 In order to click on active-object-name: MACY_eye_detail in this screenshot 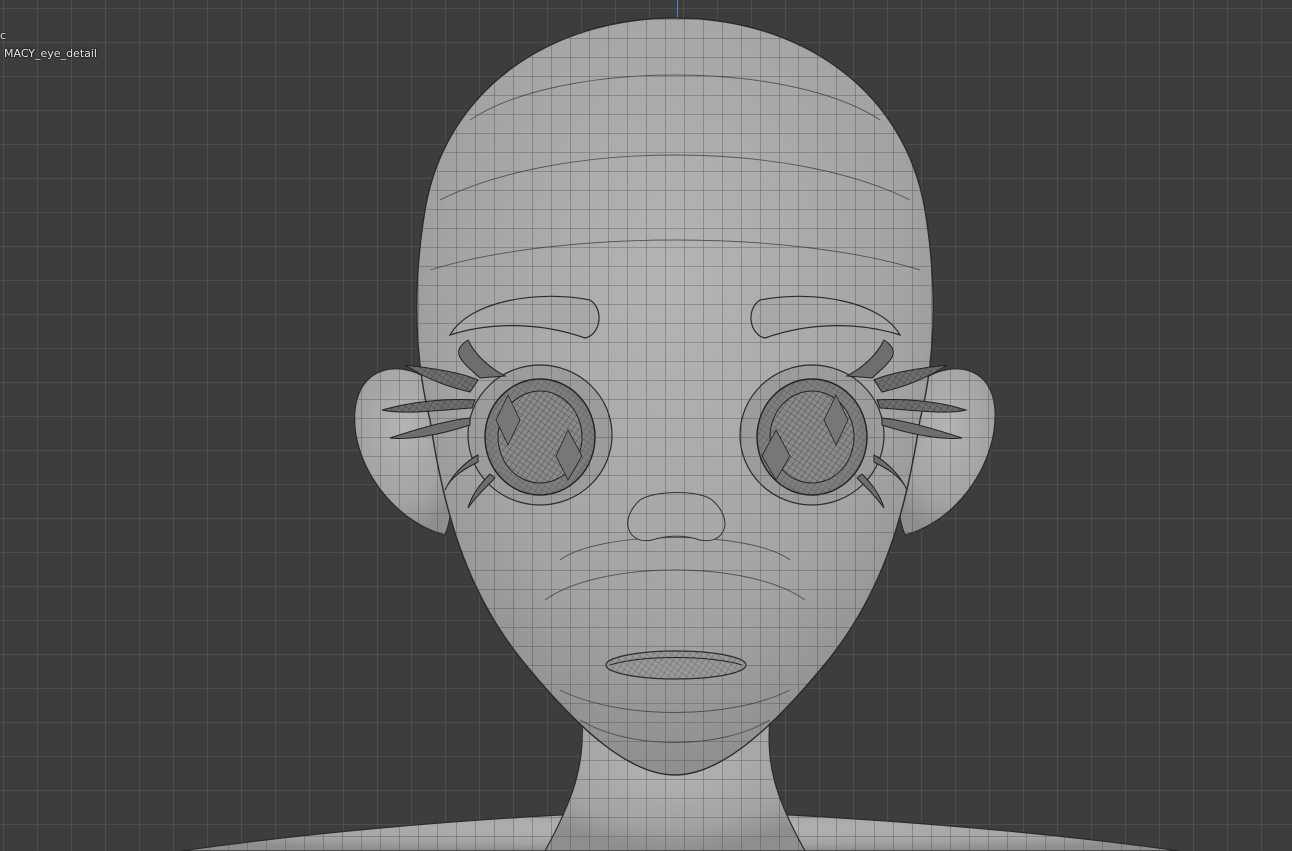, I will do `click(50, 53)`.